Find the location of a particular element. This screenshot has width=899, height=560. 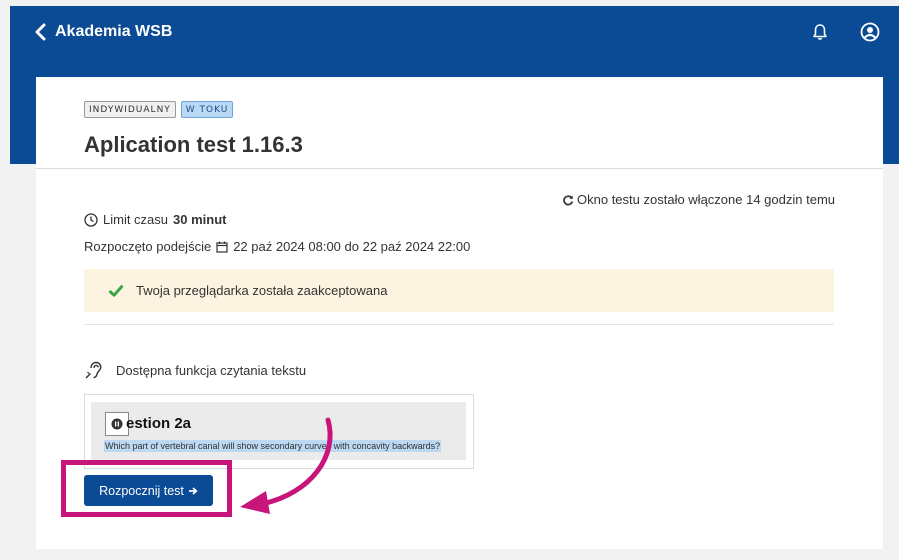

clock-icon is located at coordinates (91, 219).